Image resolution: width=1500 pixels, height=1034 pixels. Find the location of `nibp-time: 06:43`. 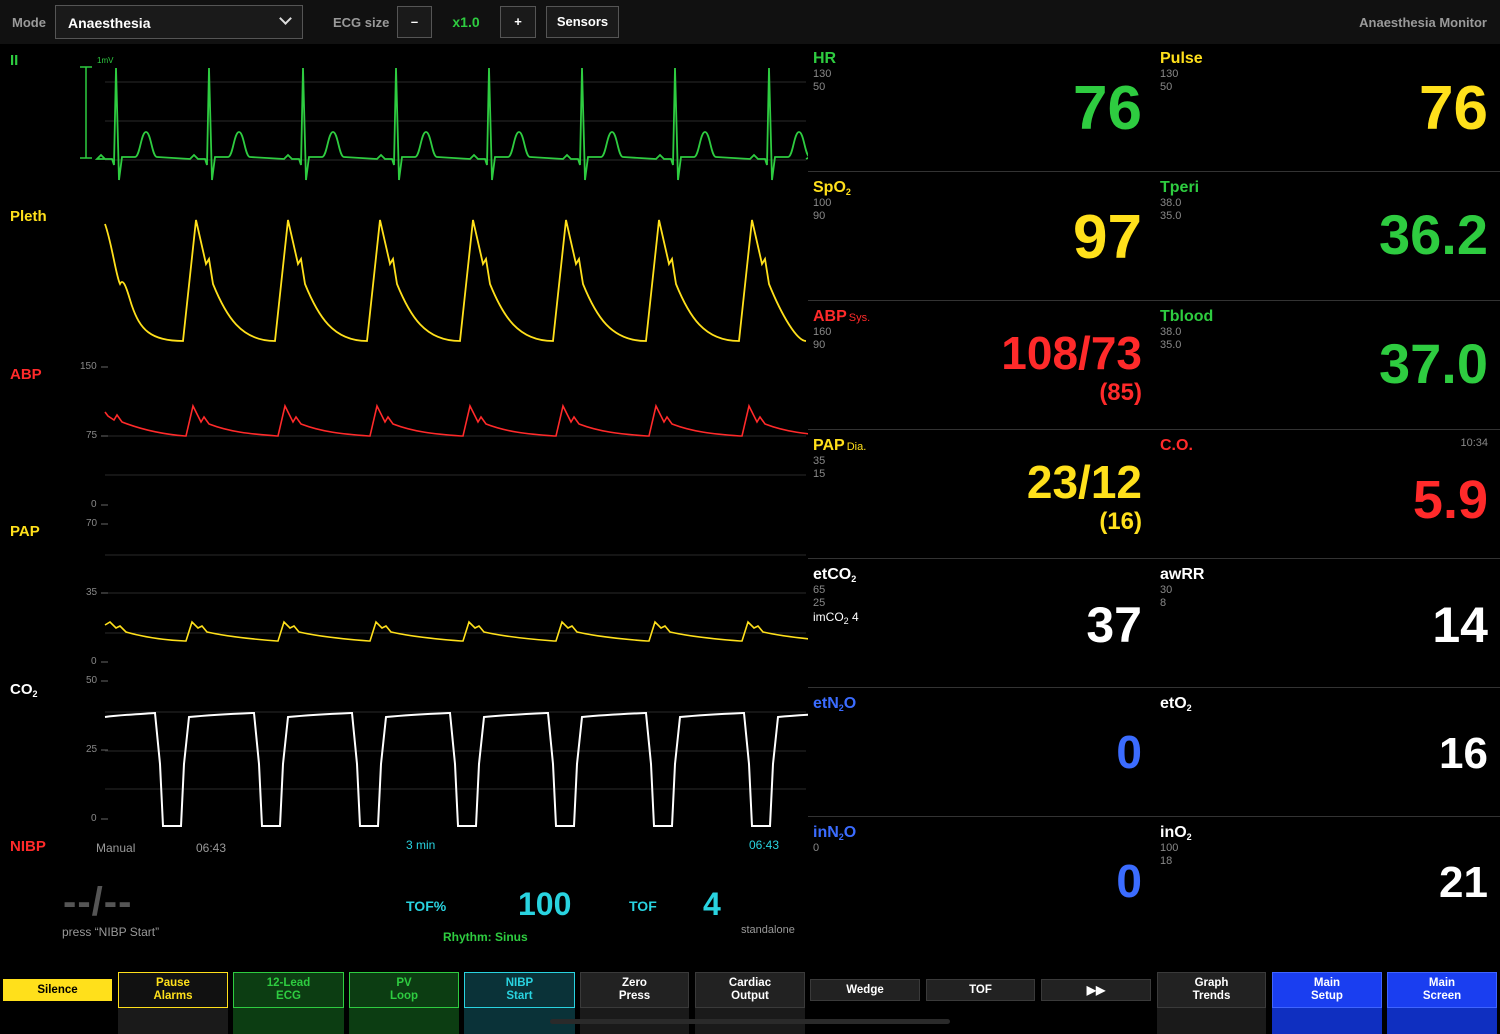

nibp-time: 06:43 is located at coordinates (211, 848).